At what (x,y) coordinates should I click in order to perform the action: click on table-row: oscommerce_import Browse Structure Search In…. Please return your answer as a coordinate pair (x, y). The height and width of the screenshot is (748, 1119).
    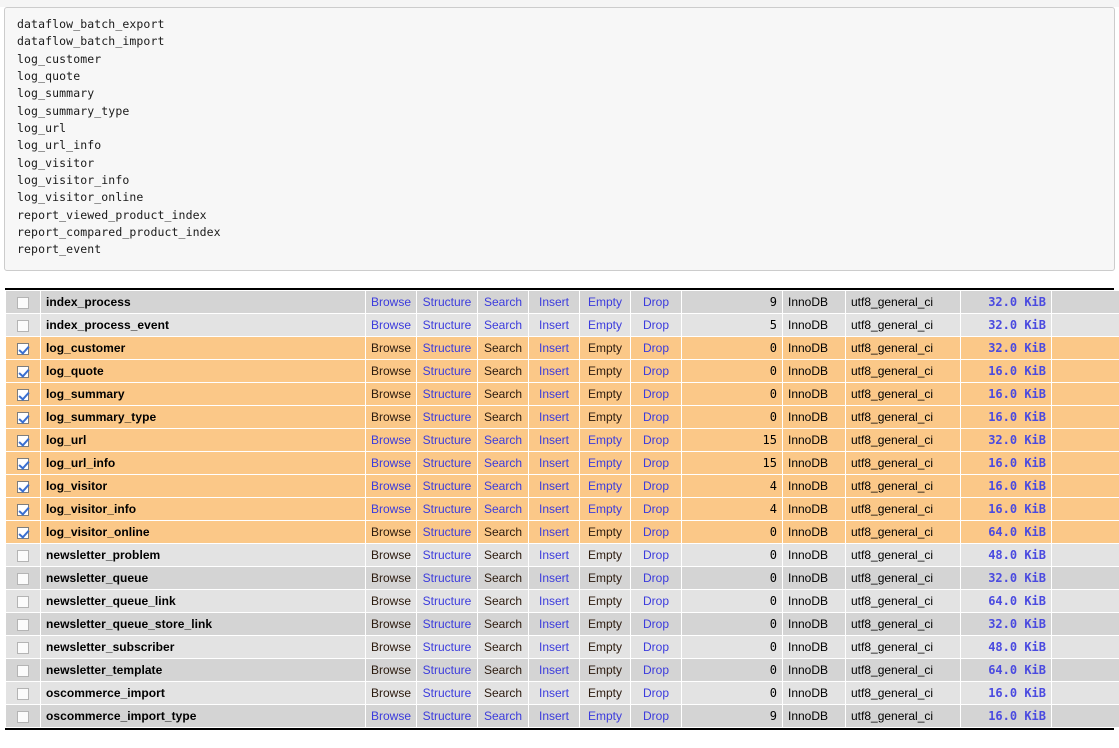
    Looking at the image, I should click on (562, 693).